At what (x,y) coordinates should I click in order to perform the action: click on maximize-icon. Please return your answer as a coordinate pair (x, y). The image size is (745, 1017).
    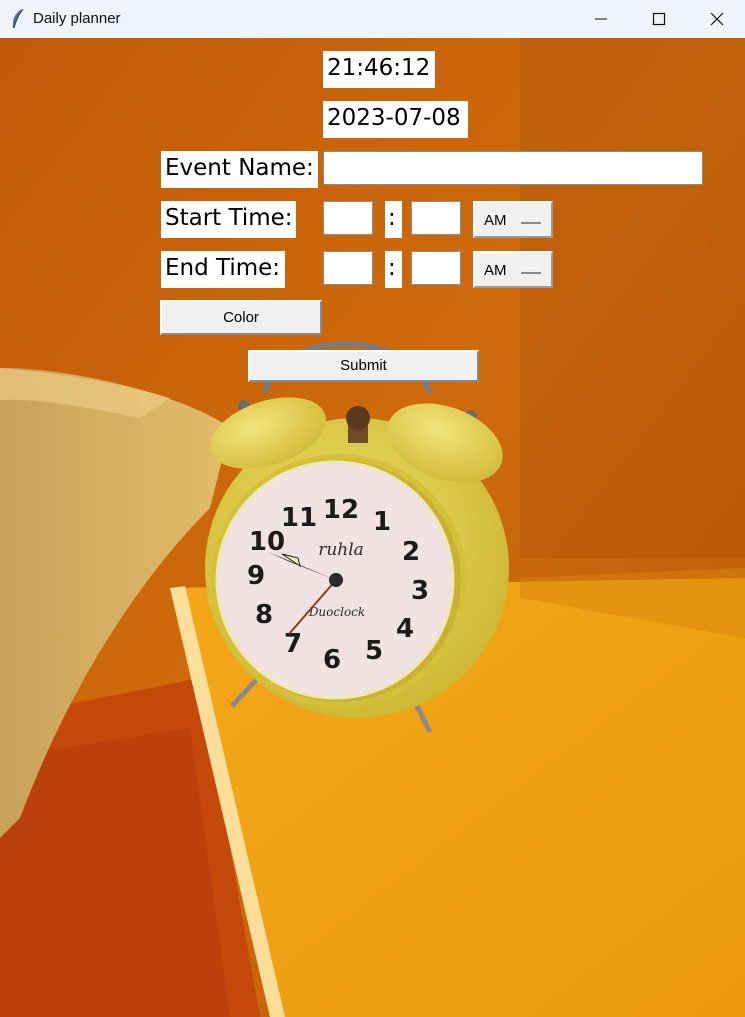
    Looking at the image, I should click on (659, 19).